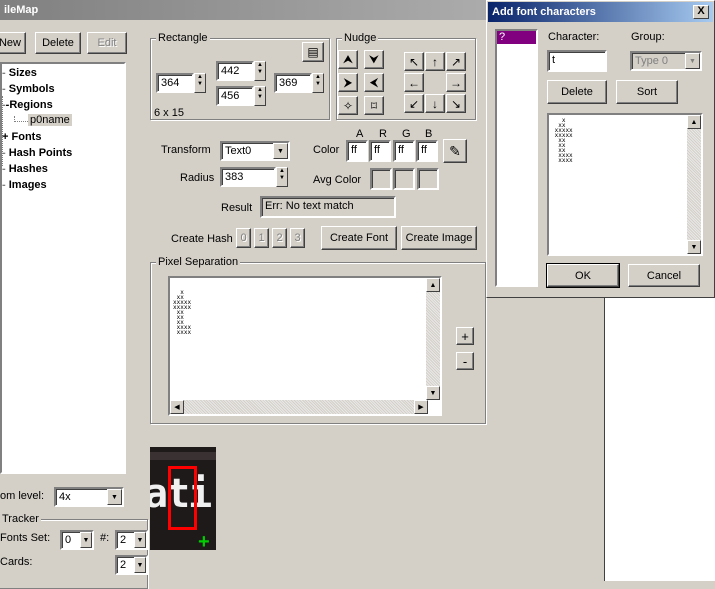  Describe the element at coordinates (421, 407) in the screenshot. I see `scroll-right-icon: ▶` at that location.